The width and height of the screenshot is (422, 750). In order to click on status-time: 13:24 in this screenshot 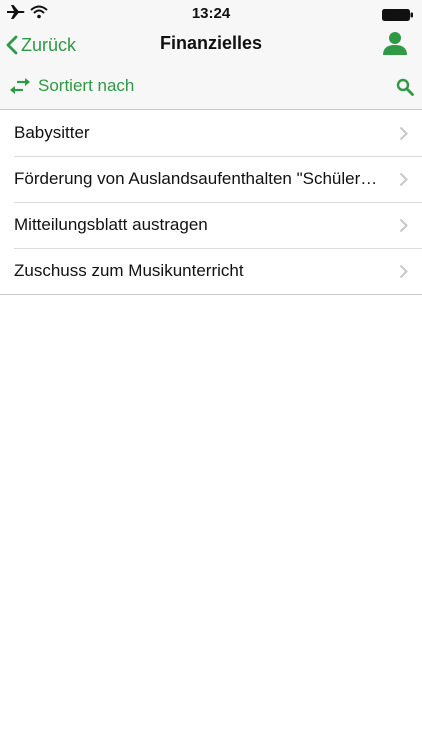, I will do `click(211, 13)`.